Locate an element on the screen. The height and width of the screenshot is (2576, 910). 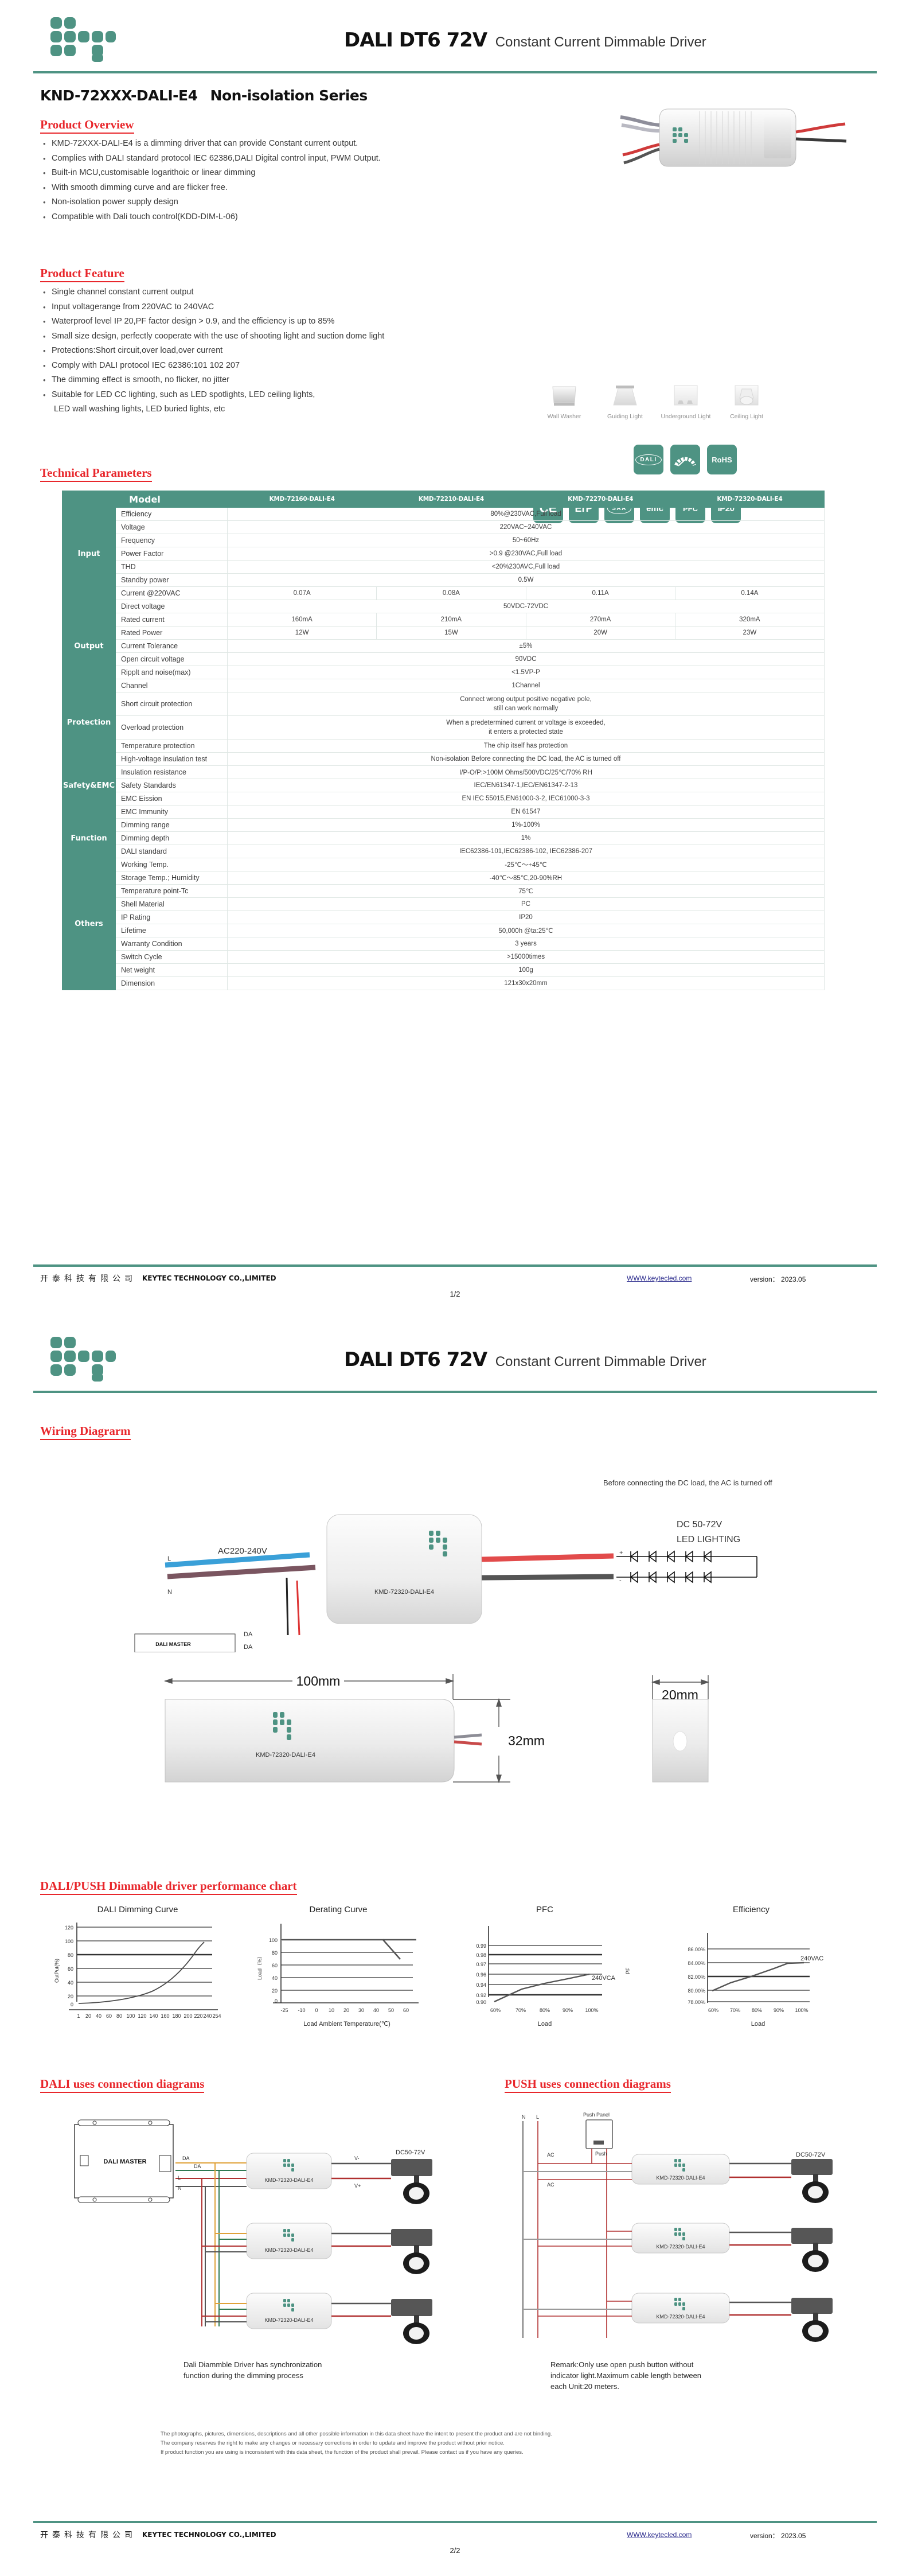
table-row: Current Tolerance ±5% is located at coordinates (444, 646).